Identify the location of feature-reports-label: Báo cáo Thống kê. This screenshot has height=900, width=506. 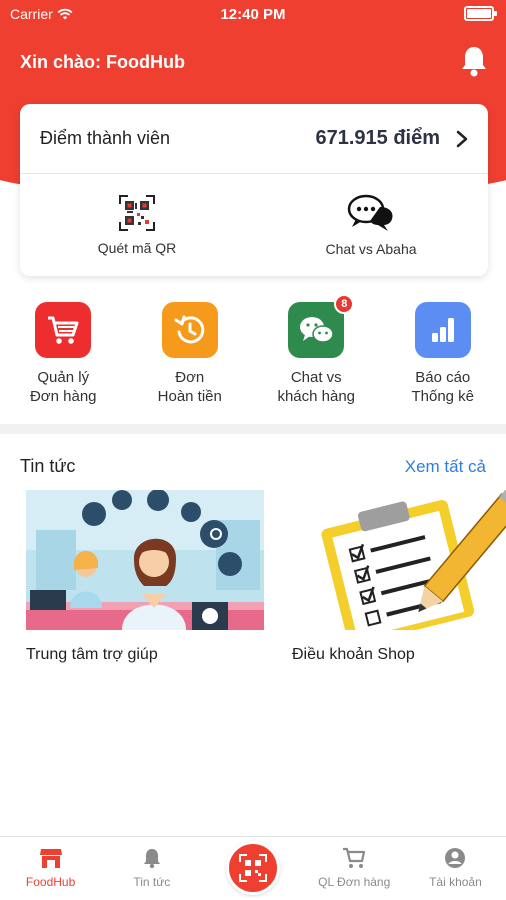
(443, 387).